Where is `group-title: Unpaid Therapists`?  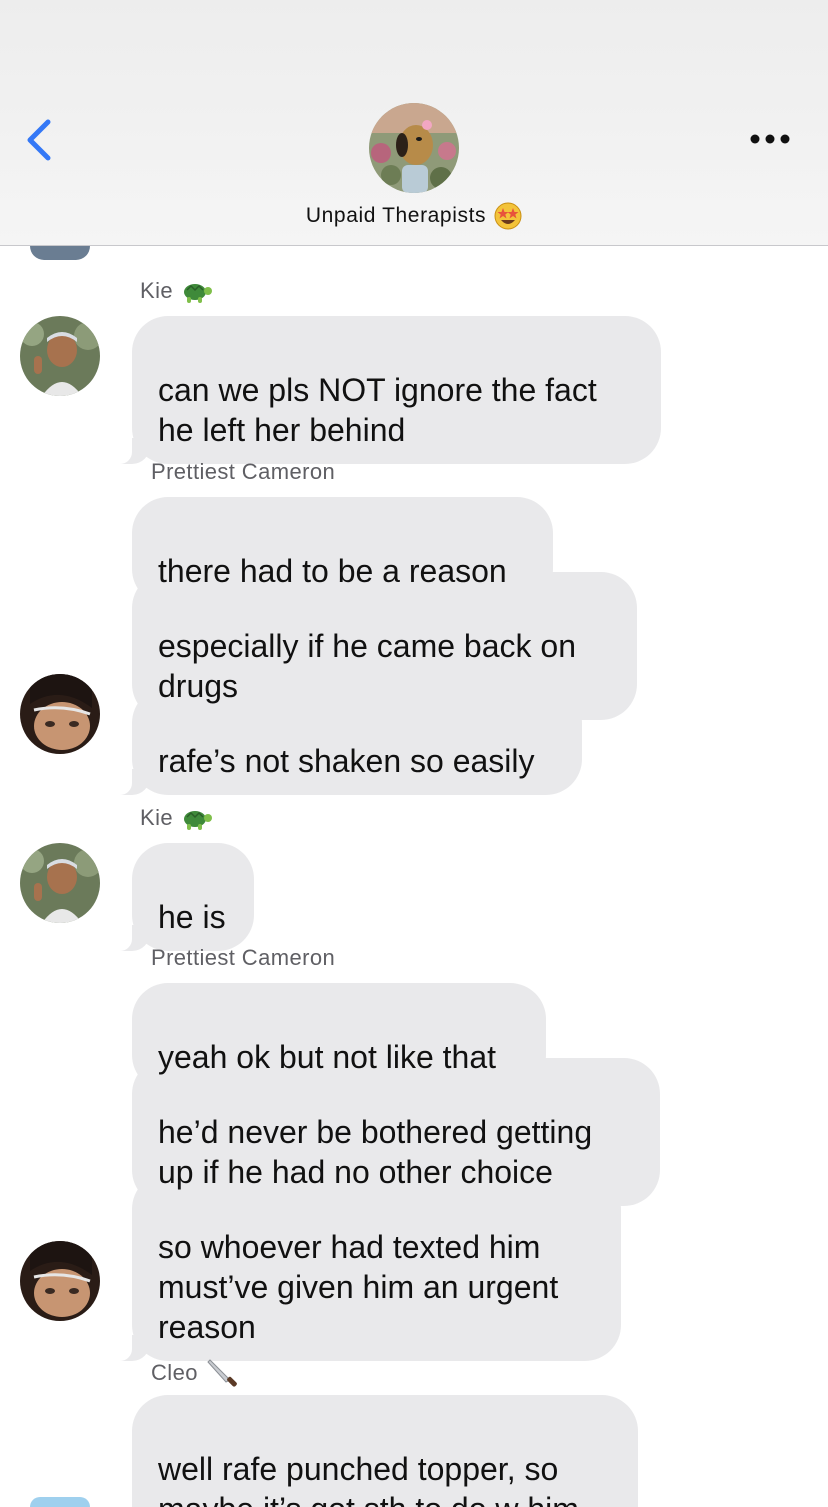
group-title: Unpaid Therapists is located at coordinates (414, 216).